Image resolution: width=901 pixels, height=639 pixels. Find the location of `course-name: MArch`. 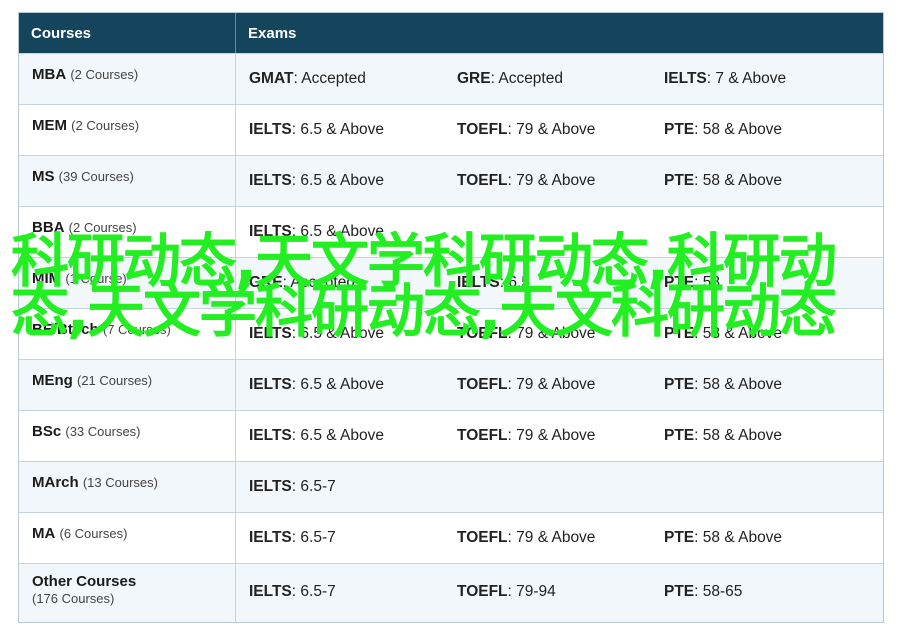

course-name: MArch is located at coordinates (55, 482).